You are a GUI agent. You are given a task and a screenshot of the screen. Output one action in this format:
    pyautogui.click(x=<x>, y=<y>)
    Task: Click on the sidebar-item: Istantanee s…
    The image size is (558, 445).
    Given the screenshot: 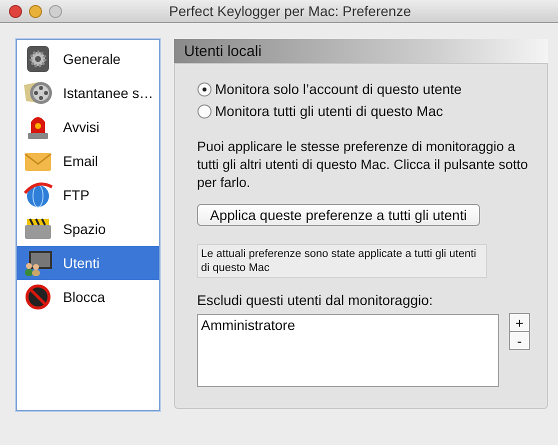 What is the action you would take?
    pyautogui.click(x=88, y=93)
    